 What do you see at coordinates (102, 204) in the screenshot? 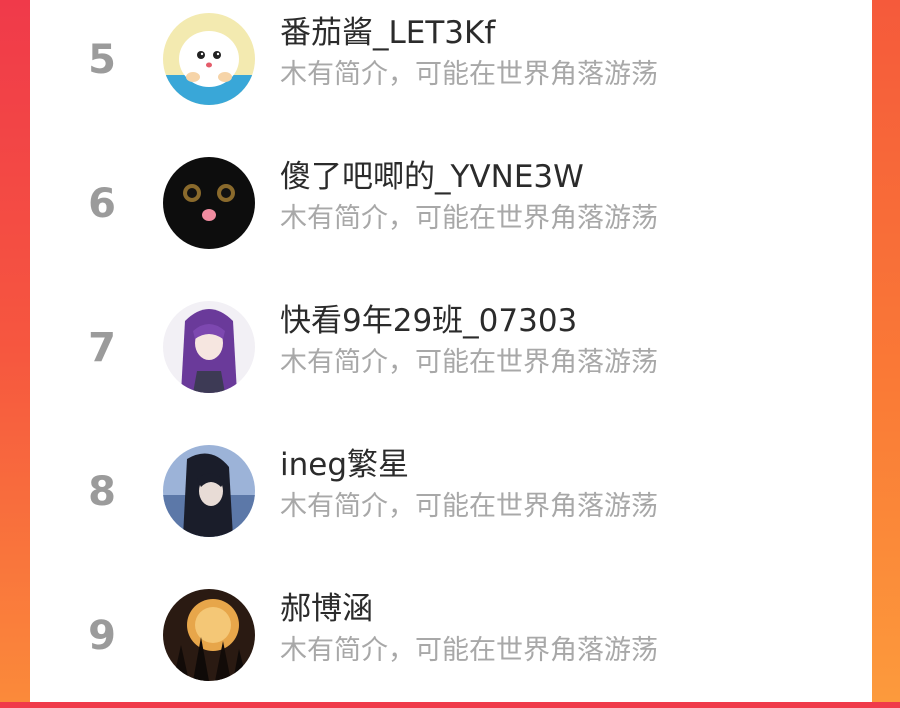
I see `rank-number: 6` at bounding box center [102, 204].